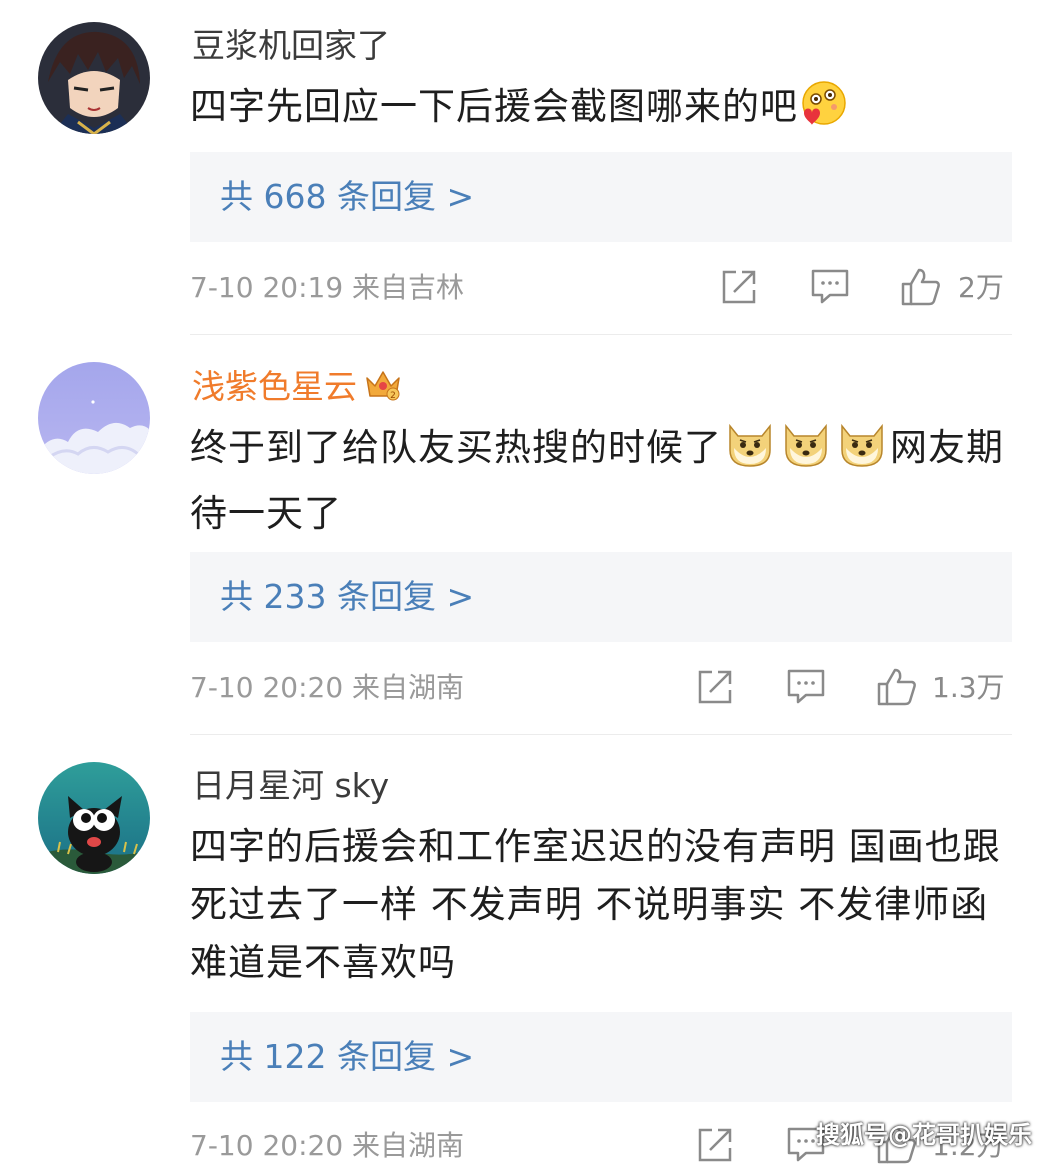  Describe the element at coordinates (601, 597) in the screenshot. I see `replies-link: 共 233 条回复 >` at that location.